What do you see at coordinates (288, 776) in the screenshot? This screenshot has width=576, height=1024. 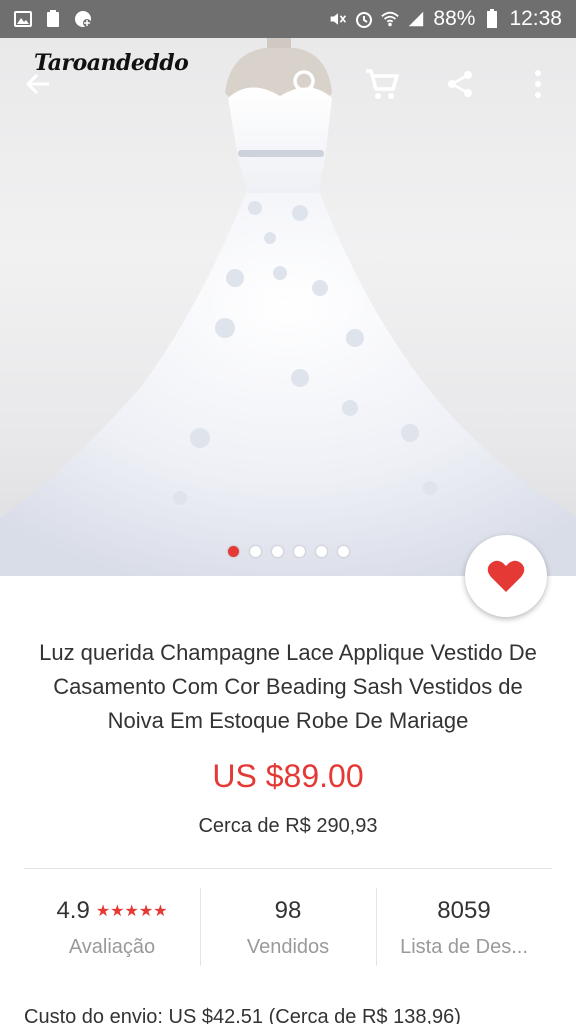 I see `product-price: US $89.00` at bounding box center [288, 776].